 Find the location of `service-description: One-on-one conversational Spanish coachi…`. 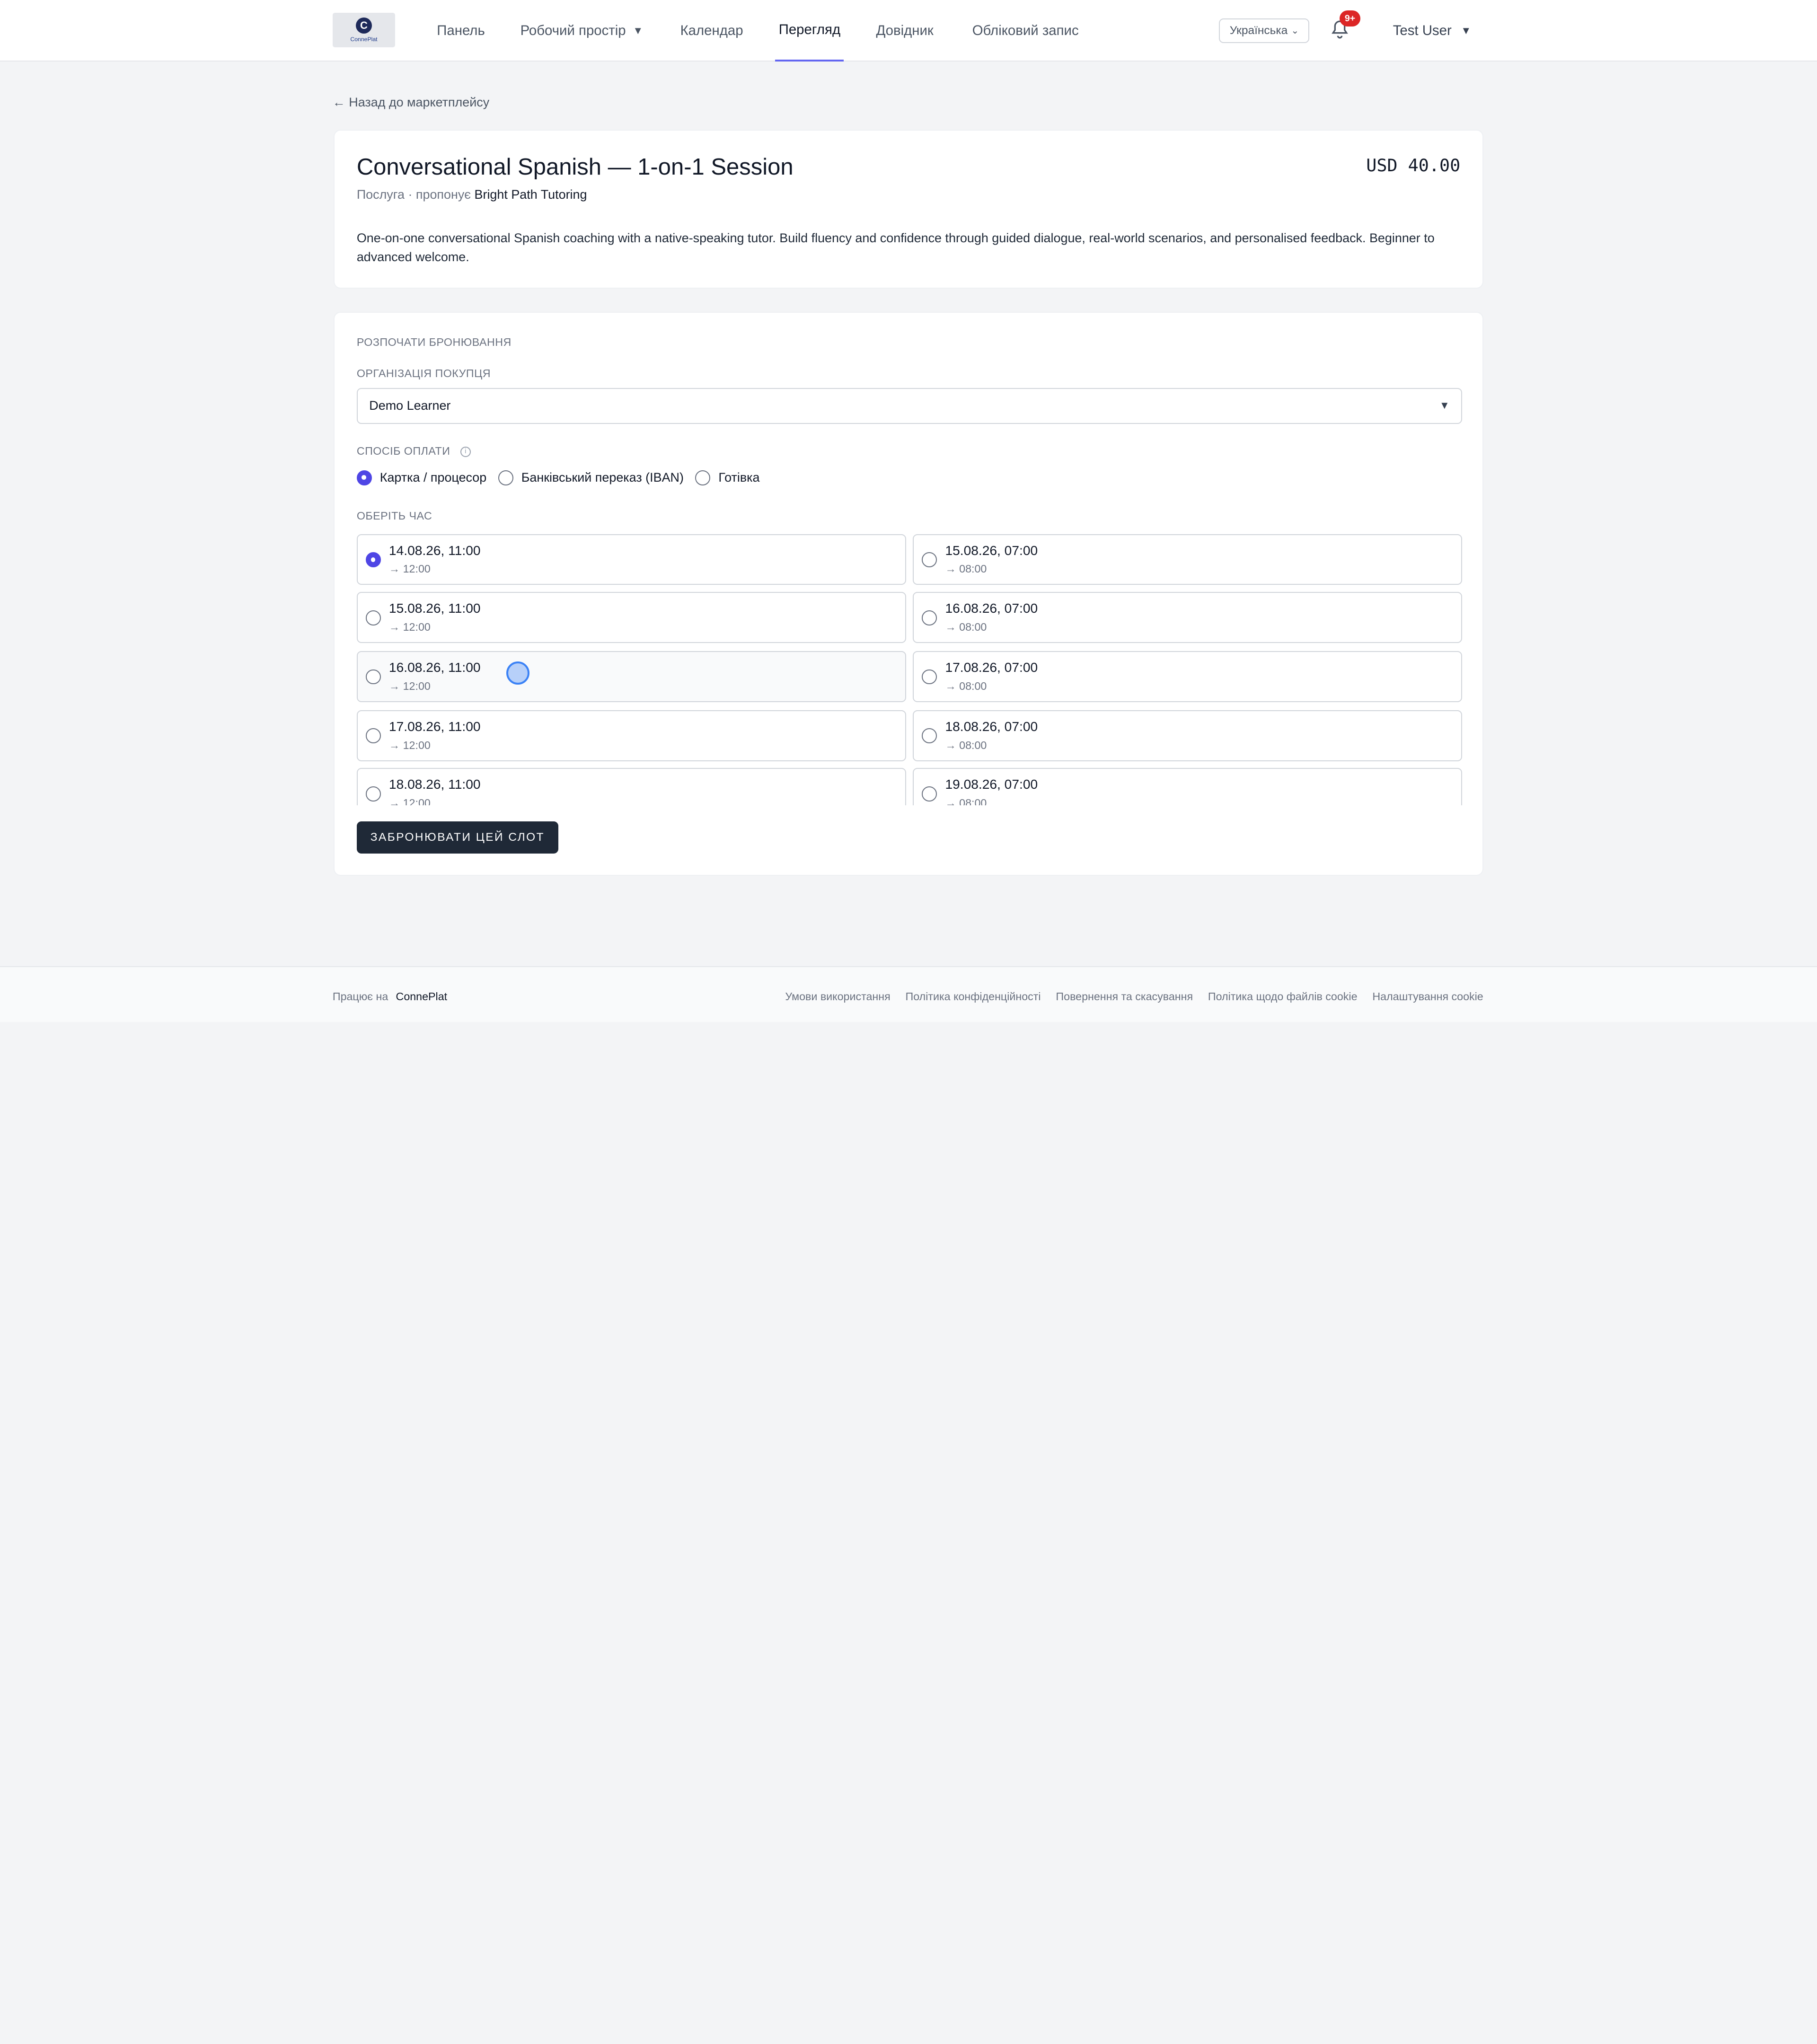

service-description: One-on-one conversational Spanish coachi… is located at coordinates (895, 247).